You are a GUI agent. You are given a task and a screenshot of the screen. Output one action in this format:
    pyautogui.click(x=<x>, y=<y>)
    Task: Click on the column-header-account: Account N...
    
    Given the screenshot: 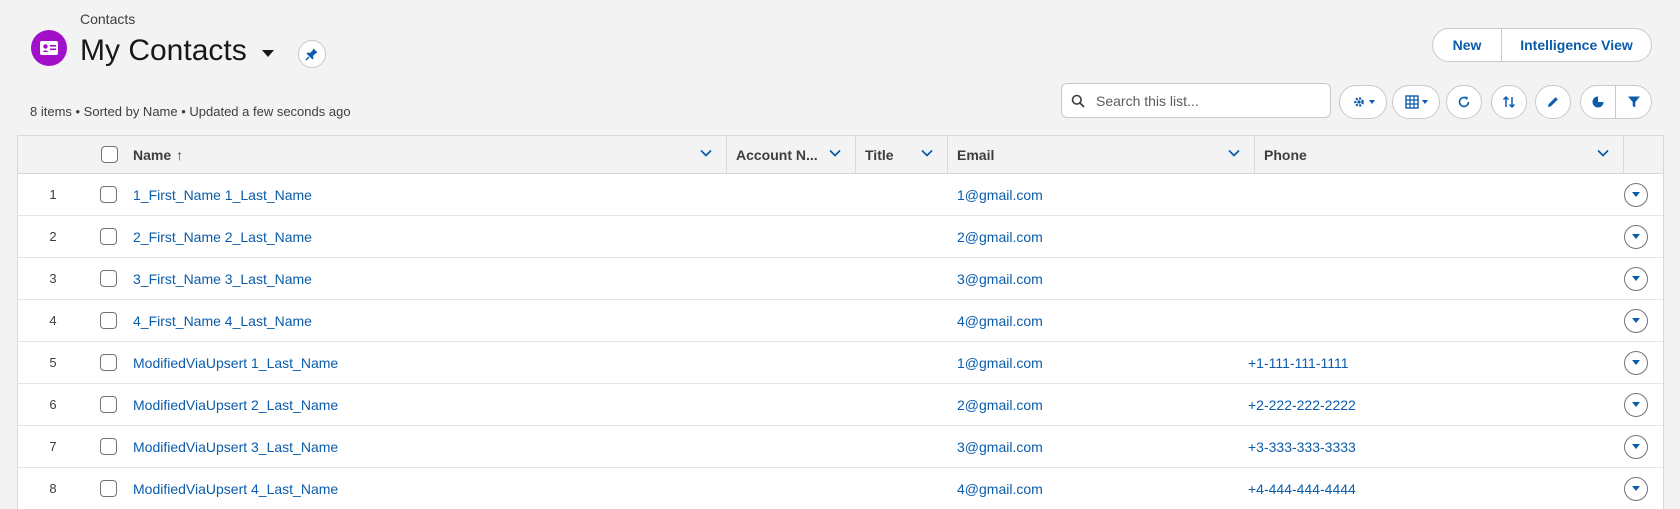 What is the action you would take?
    pyautogui.click(x=791, y=154)
    